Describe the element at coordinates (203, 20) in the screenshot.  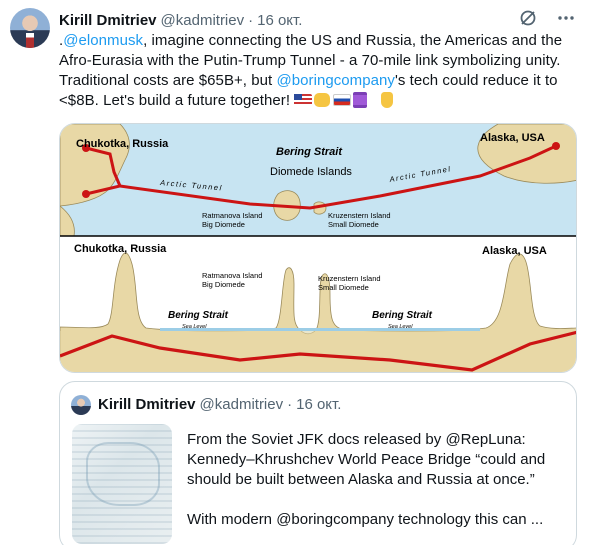
I see `author-handle: @kadmitriev` at that location.